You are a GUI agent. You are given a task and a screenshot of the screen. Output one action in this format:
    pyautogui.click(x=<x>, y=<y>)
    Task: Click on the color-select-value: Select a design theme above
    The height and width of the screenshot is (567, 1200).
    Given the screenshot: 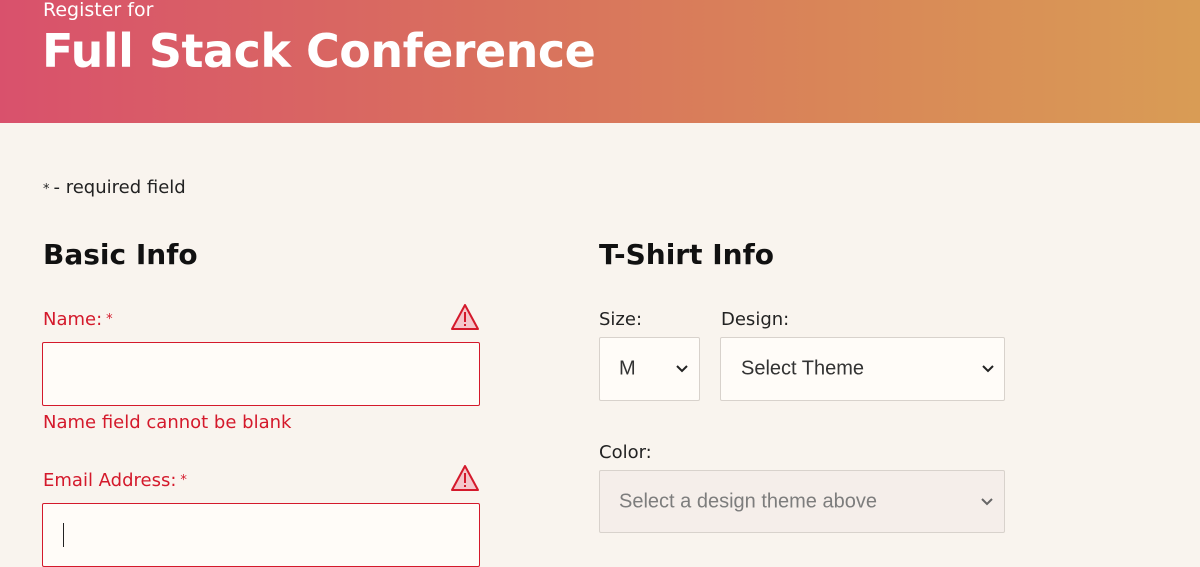 What is the action you would take?
    pyautogui.click(x=748, y=501)
    